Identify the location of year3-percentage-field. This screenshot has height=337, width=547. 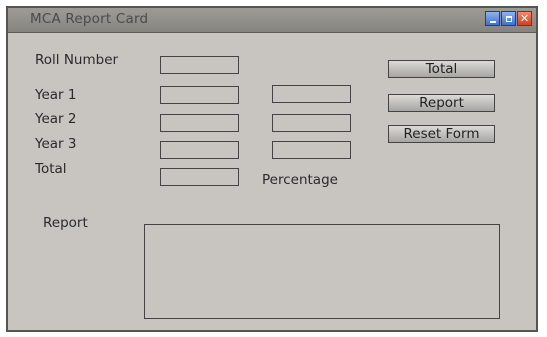
(311, 150).